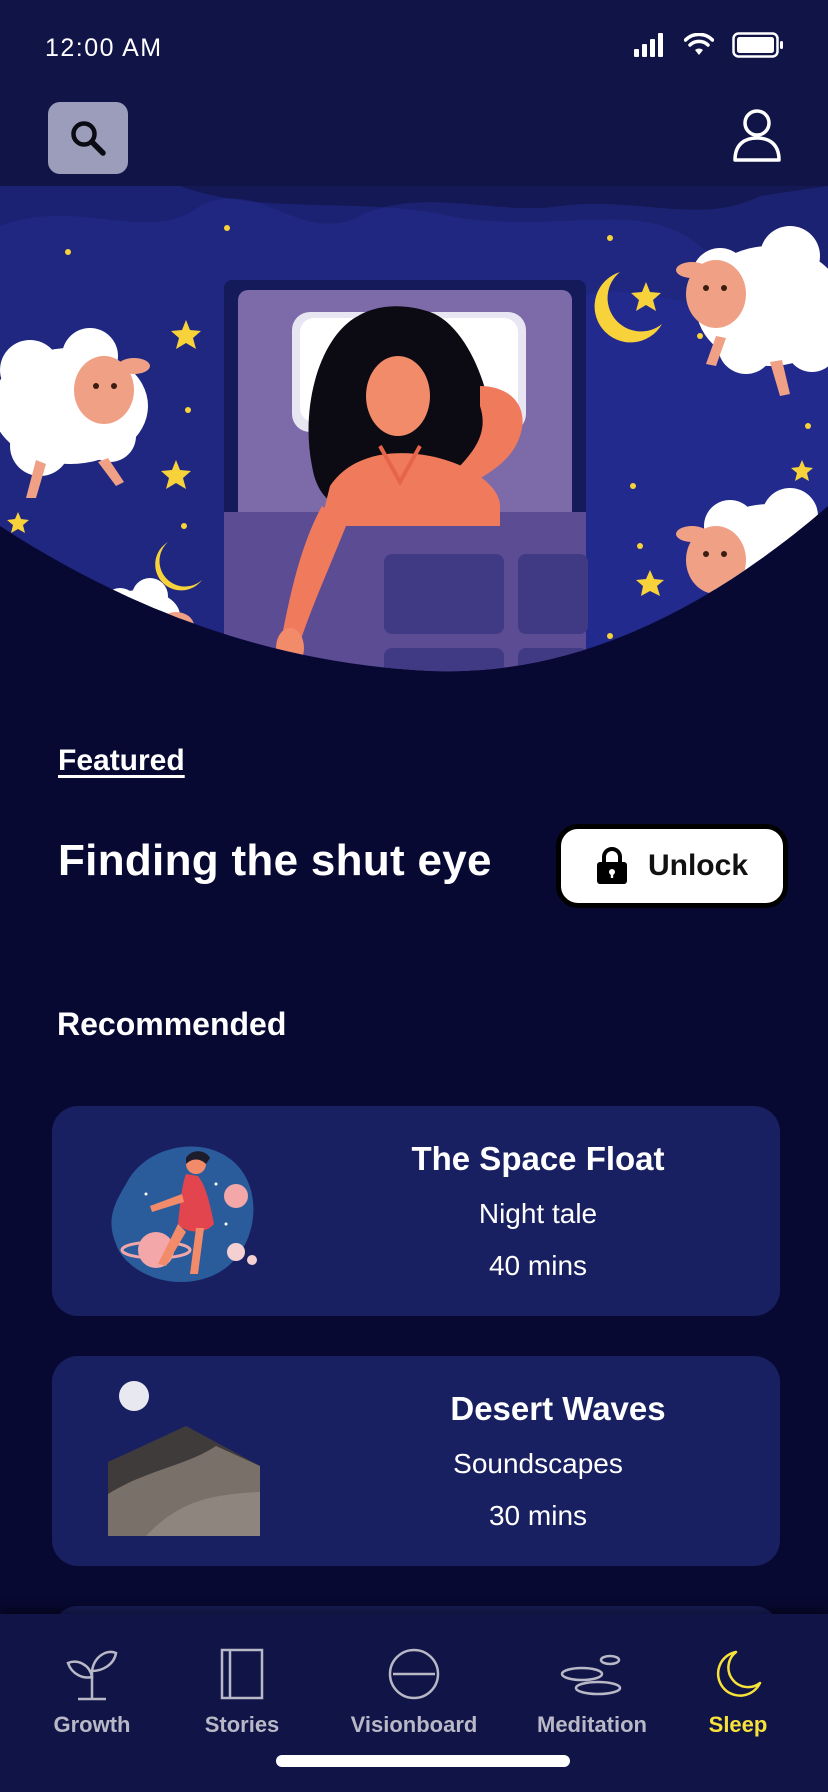  Describe the element at coordinates (92, 1675) in the screenshot. I see `sprout-icon` at that location.